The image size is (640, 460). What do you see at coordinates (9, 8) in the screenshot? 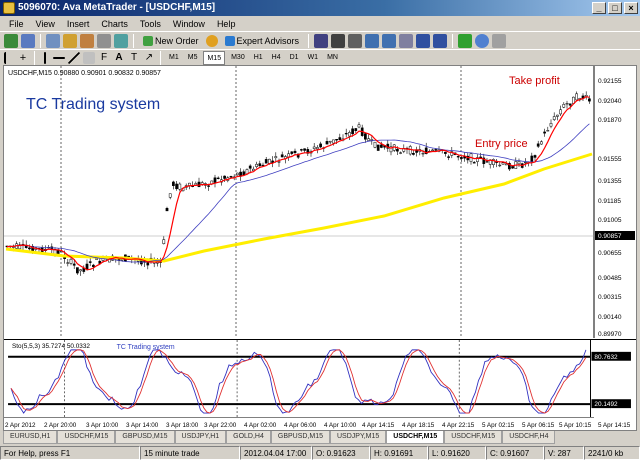
I see `app-icon` at bounding box center [9, 8].